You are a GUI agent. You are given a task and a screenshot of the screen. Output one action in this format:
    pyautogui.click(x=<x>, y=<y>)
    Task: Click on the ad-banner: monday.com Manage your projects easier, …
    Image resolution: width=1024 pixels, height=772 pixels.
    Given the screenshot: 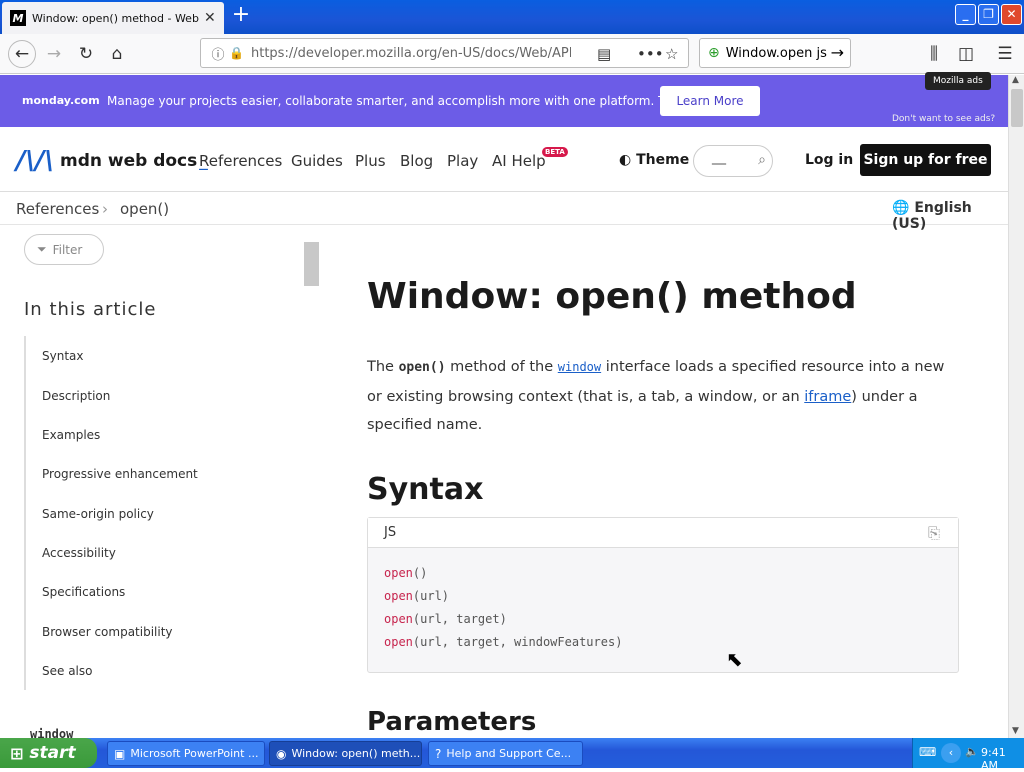 What is the action you would take?
    pyautogui.click(x=504, y=99)
    